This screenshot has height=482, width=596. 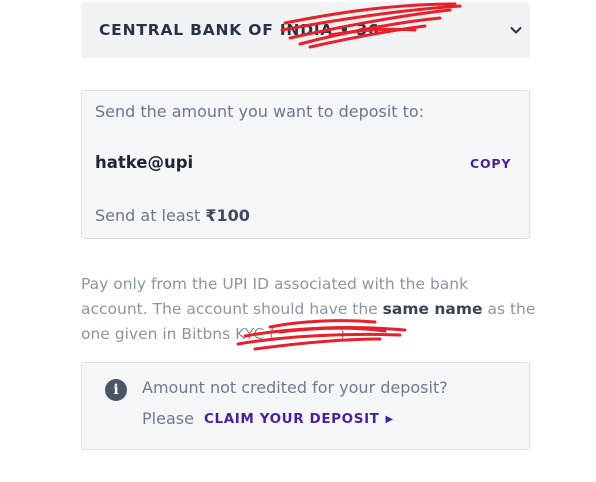 I want to click on claim-deposit-link: CLAIM YOUR DEPOSIT ▶, so click(x=299, y=419).